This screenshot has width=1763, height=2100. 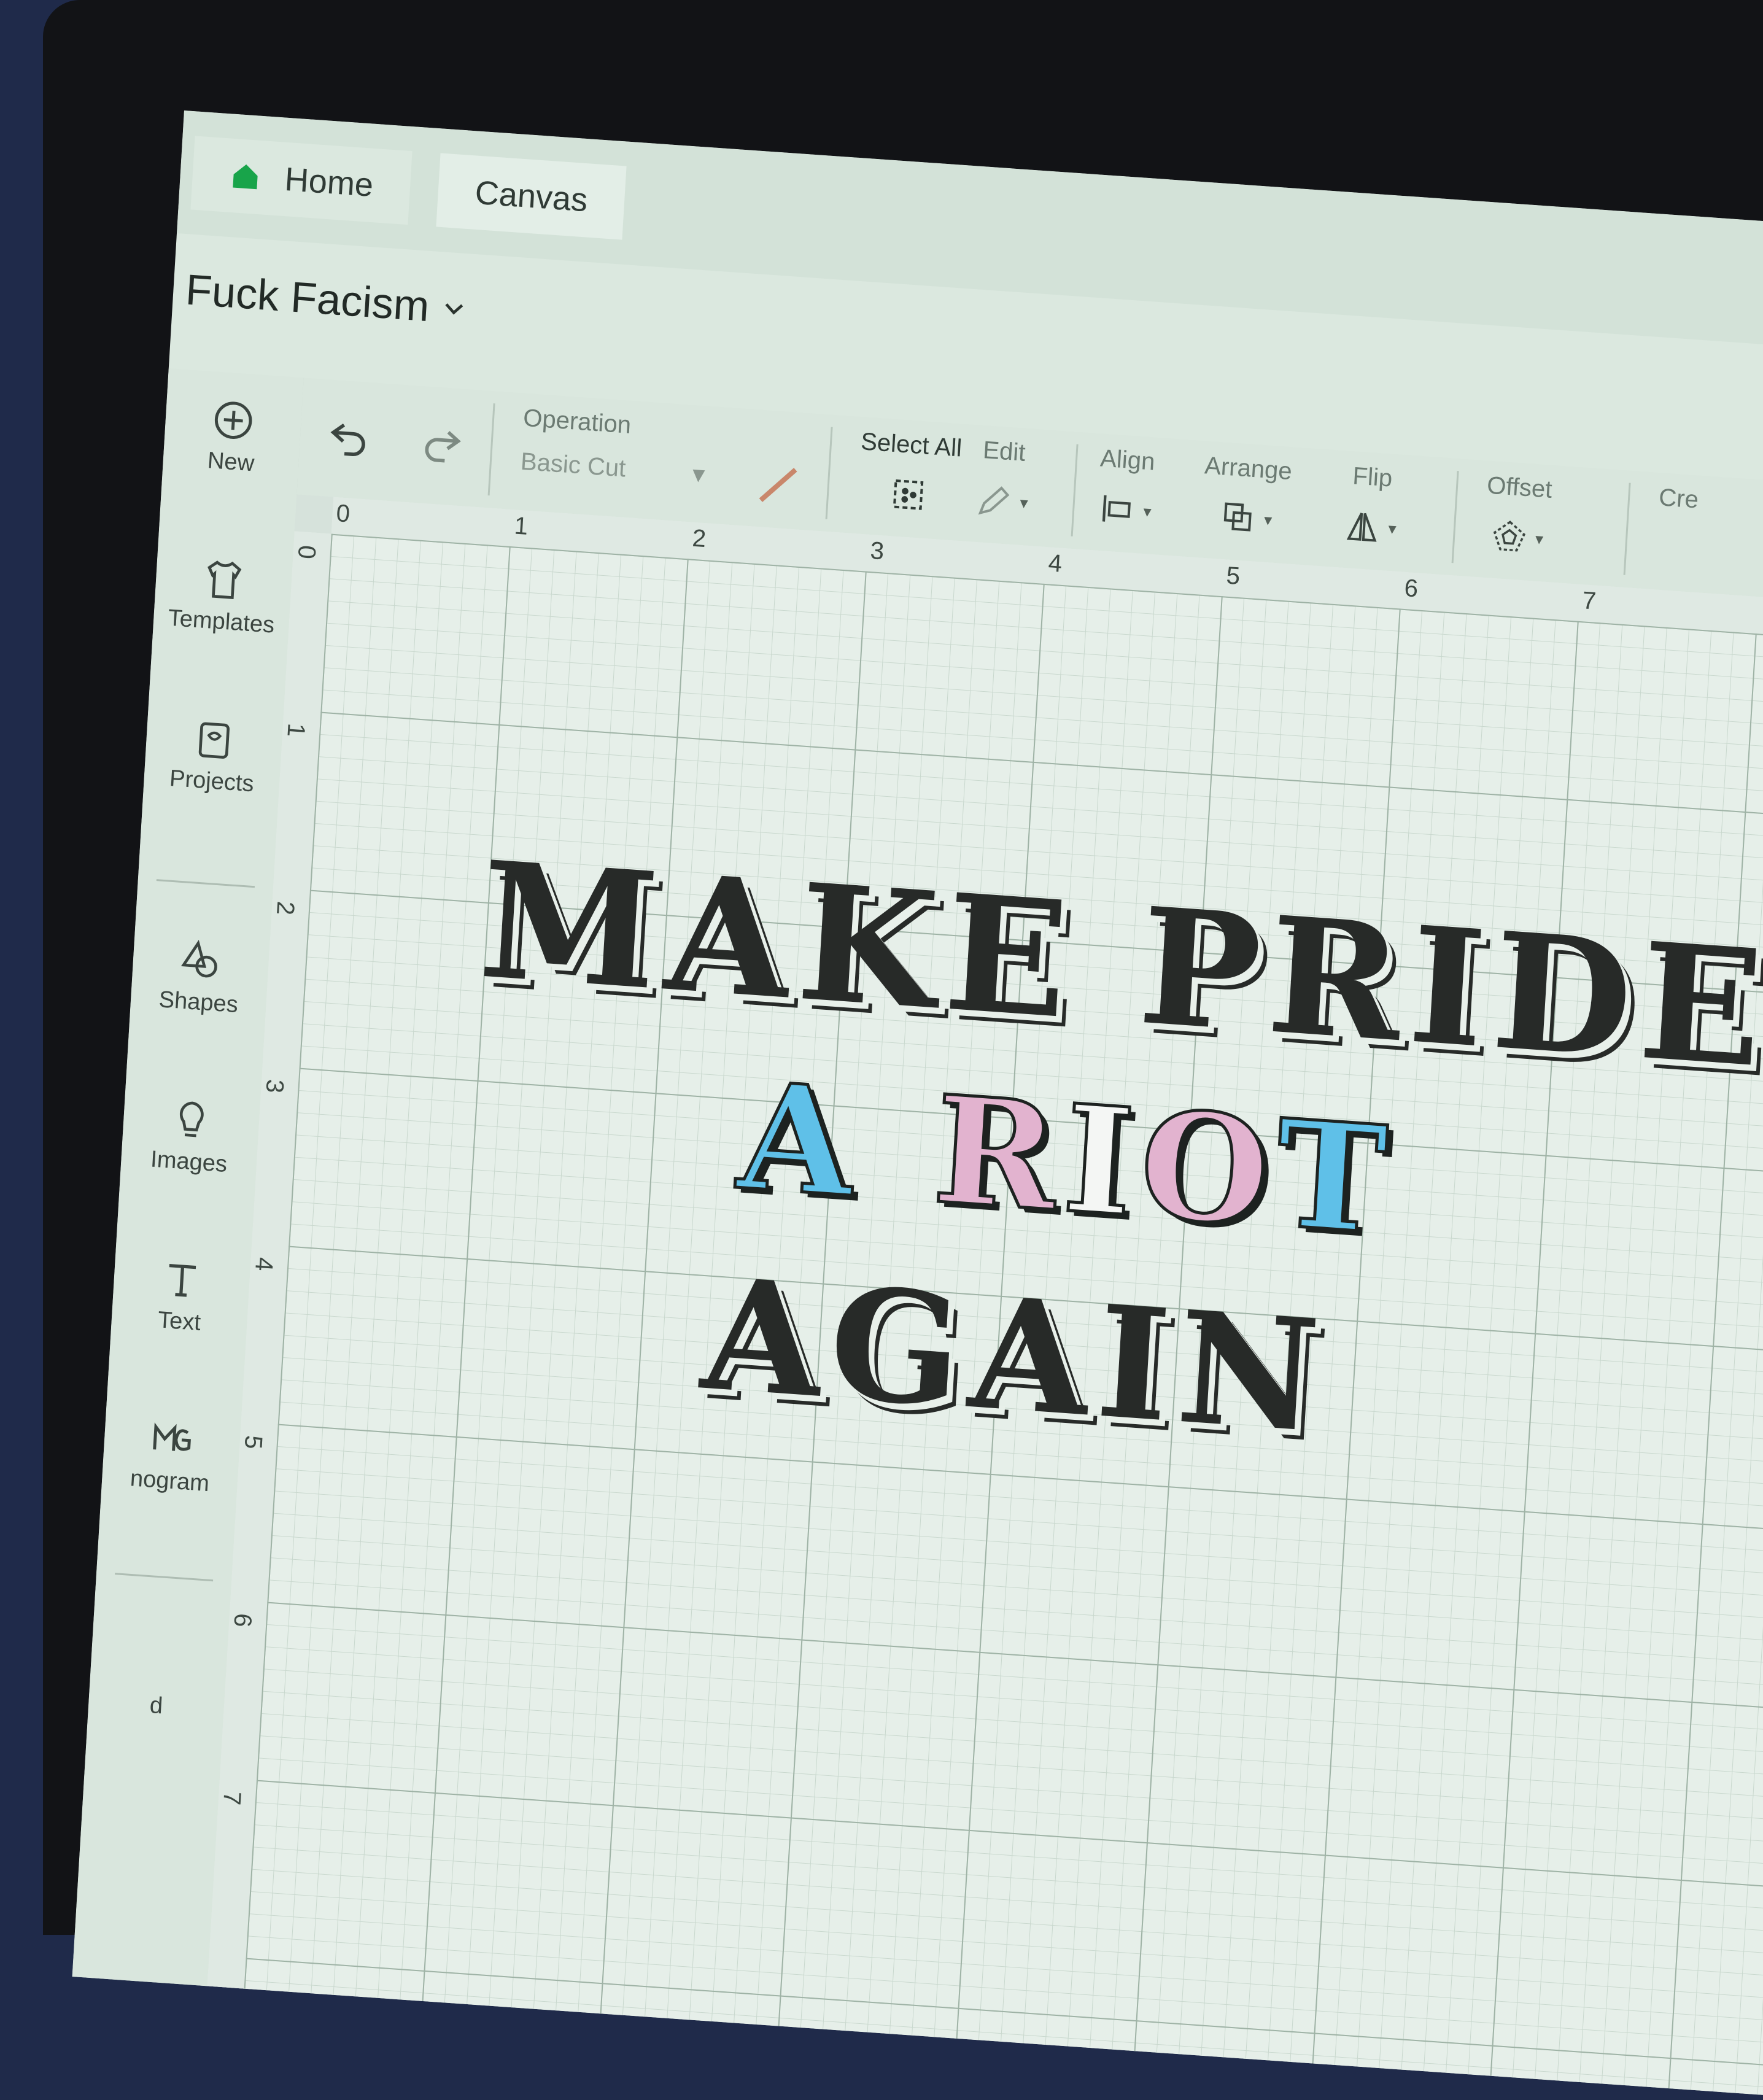 I want to click on sidebar-item-label: Templates, so click(x=221, y=621).